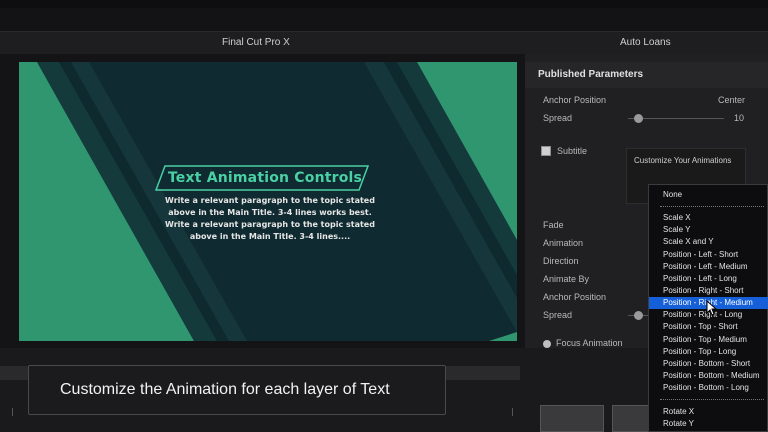 This screenshot has width=768, height=432. I want to click on top-toolbar, so click(384, 16).